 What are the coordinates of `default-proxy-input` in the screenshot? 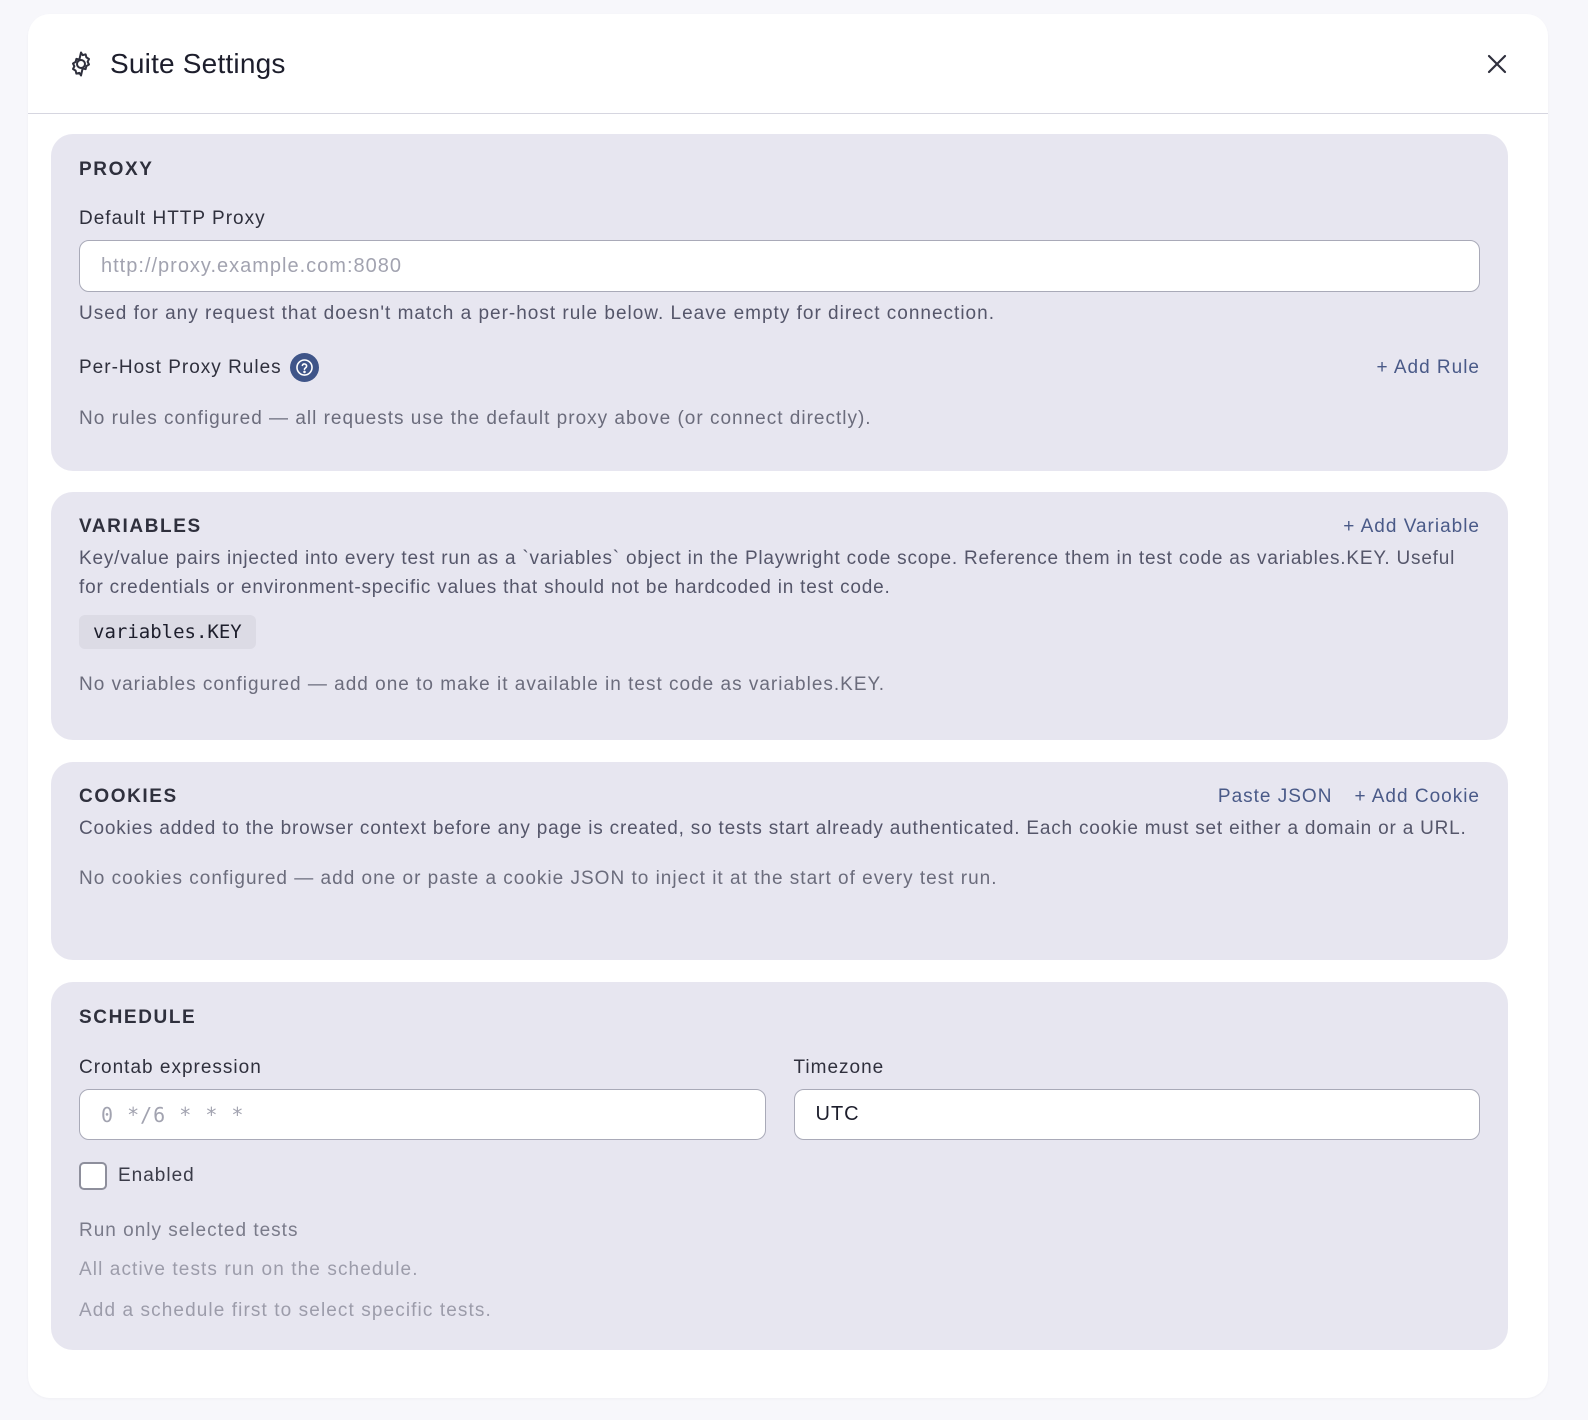 It's located at (779, 266).